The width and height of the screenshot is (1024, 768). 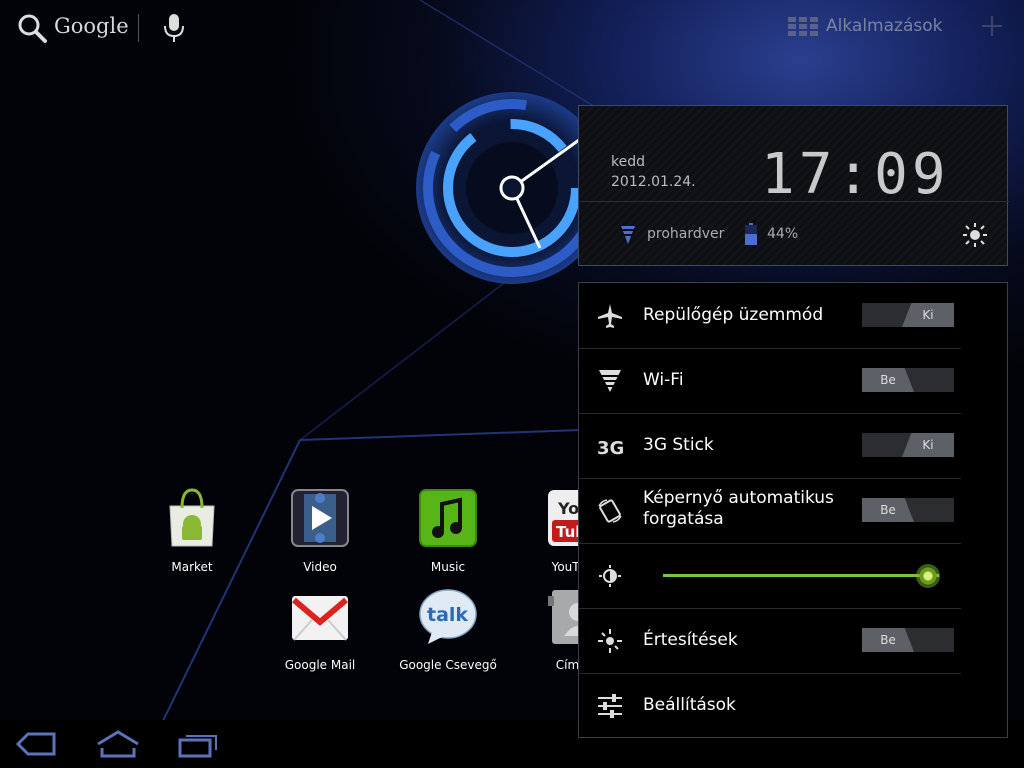 What do you see at coordinates (448, 665) in the screenshot?
I see `app-label: Google Csevegő` at bounding box center [448, 665].